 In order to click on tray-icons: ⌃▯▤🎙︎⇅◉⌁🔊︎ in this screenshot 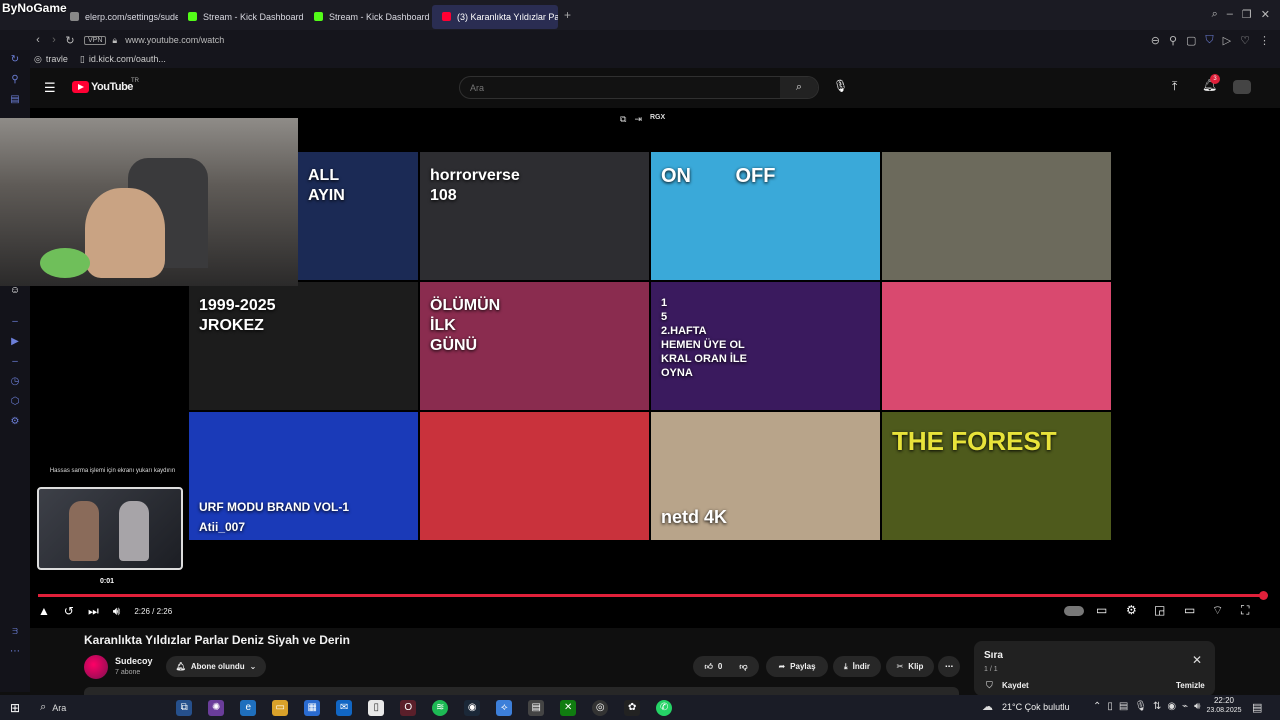, I will do `click(1149, 706)`.